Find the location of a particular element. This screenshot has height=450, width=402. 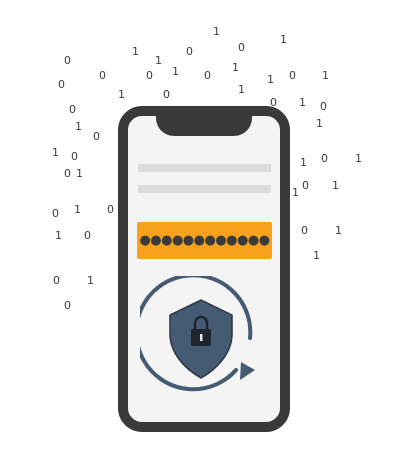

phone-notch is located at coordinates (204, 121).